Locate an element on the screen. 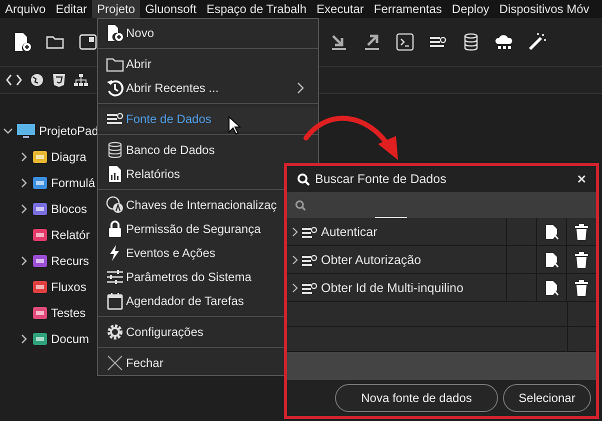 This screenshot has height=421, width=602. menu-item: Configurações is located at coordinates (208, 332).